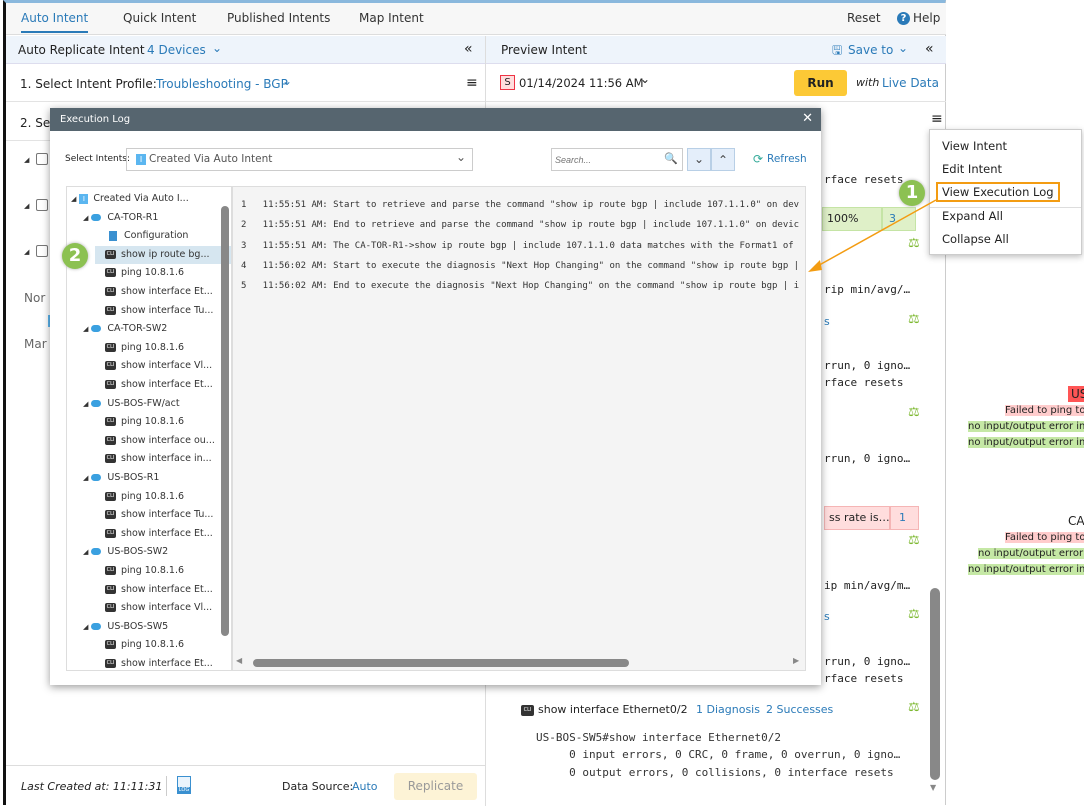  I want to click on tab-quick-intent: Quick Intent, so click(159, 18).